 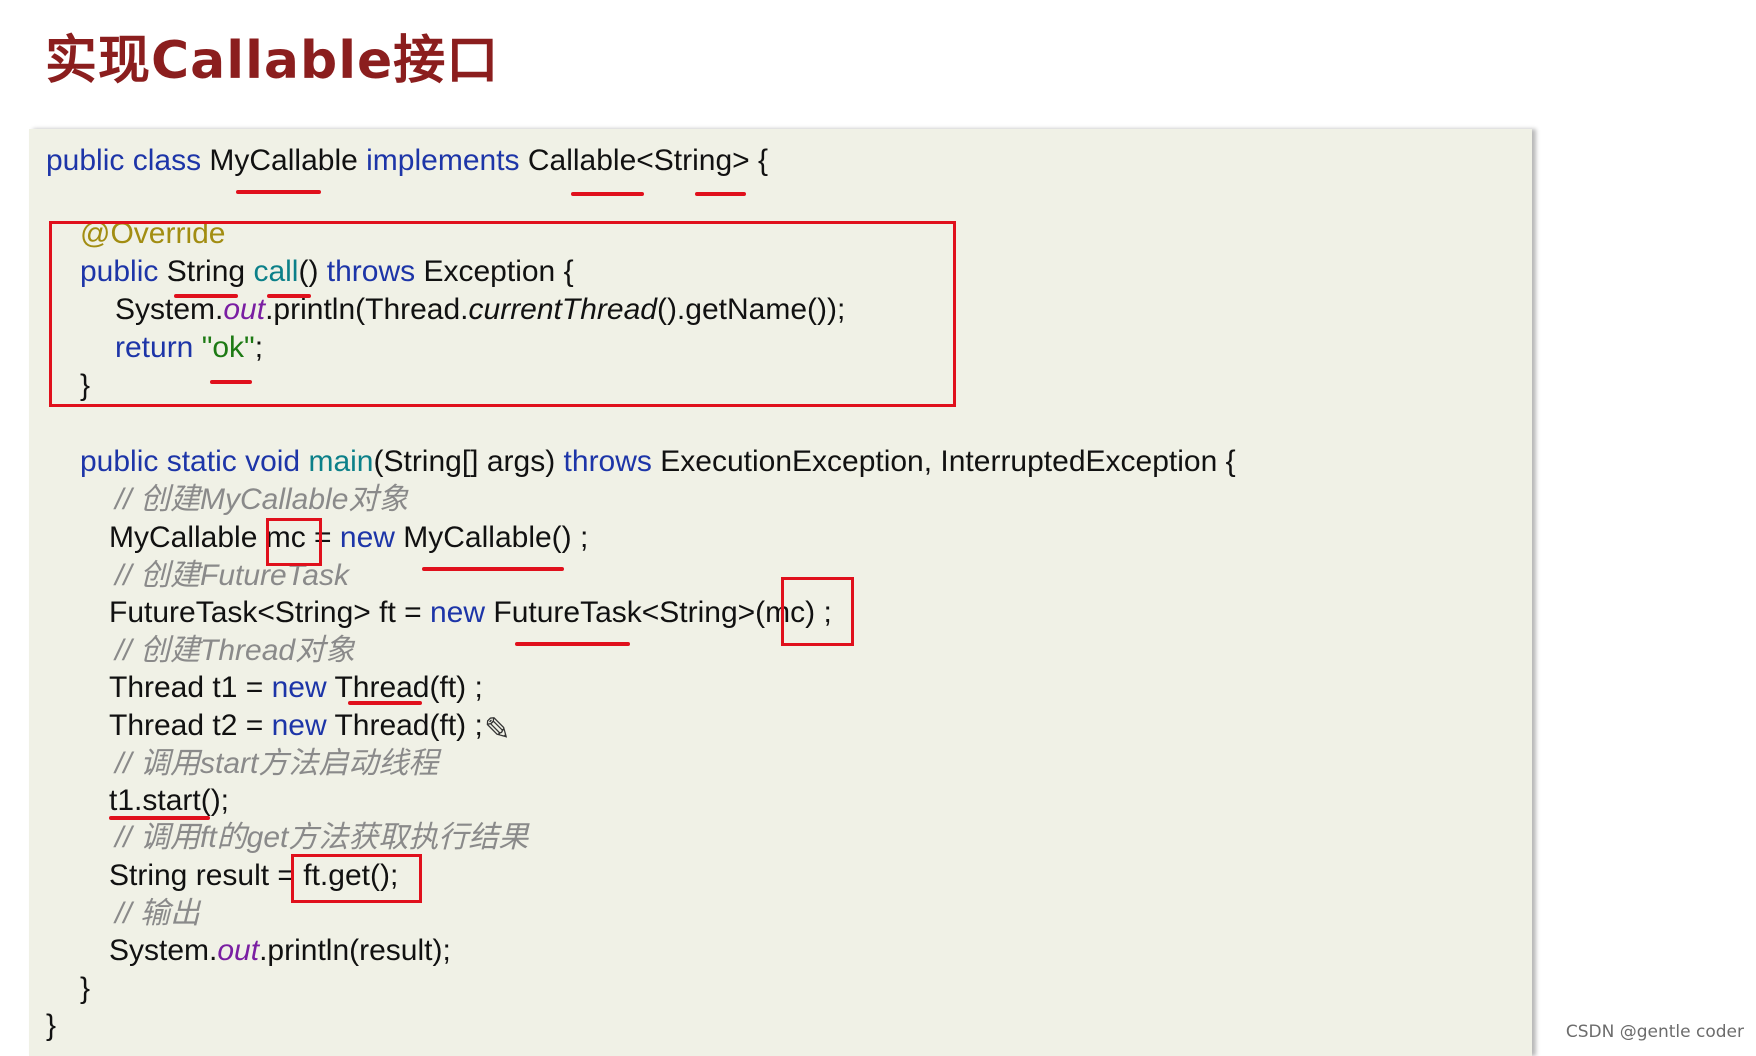 I want to click on underline-ok, so click(x=231, y=382).